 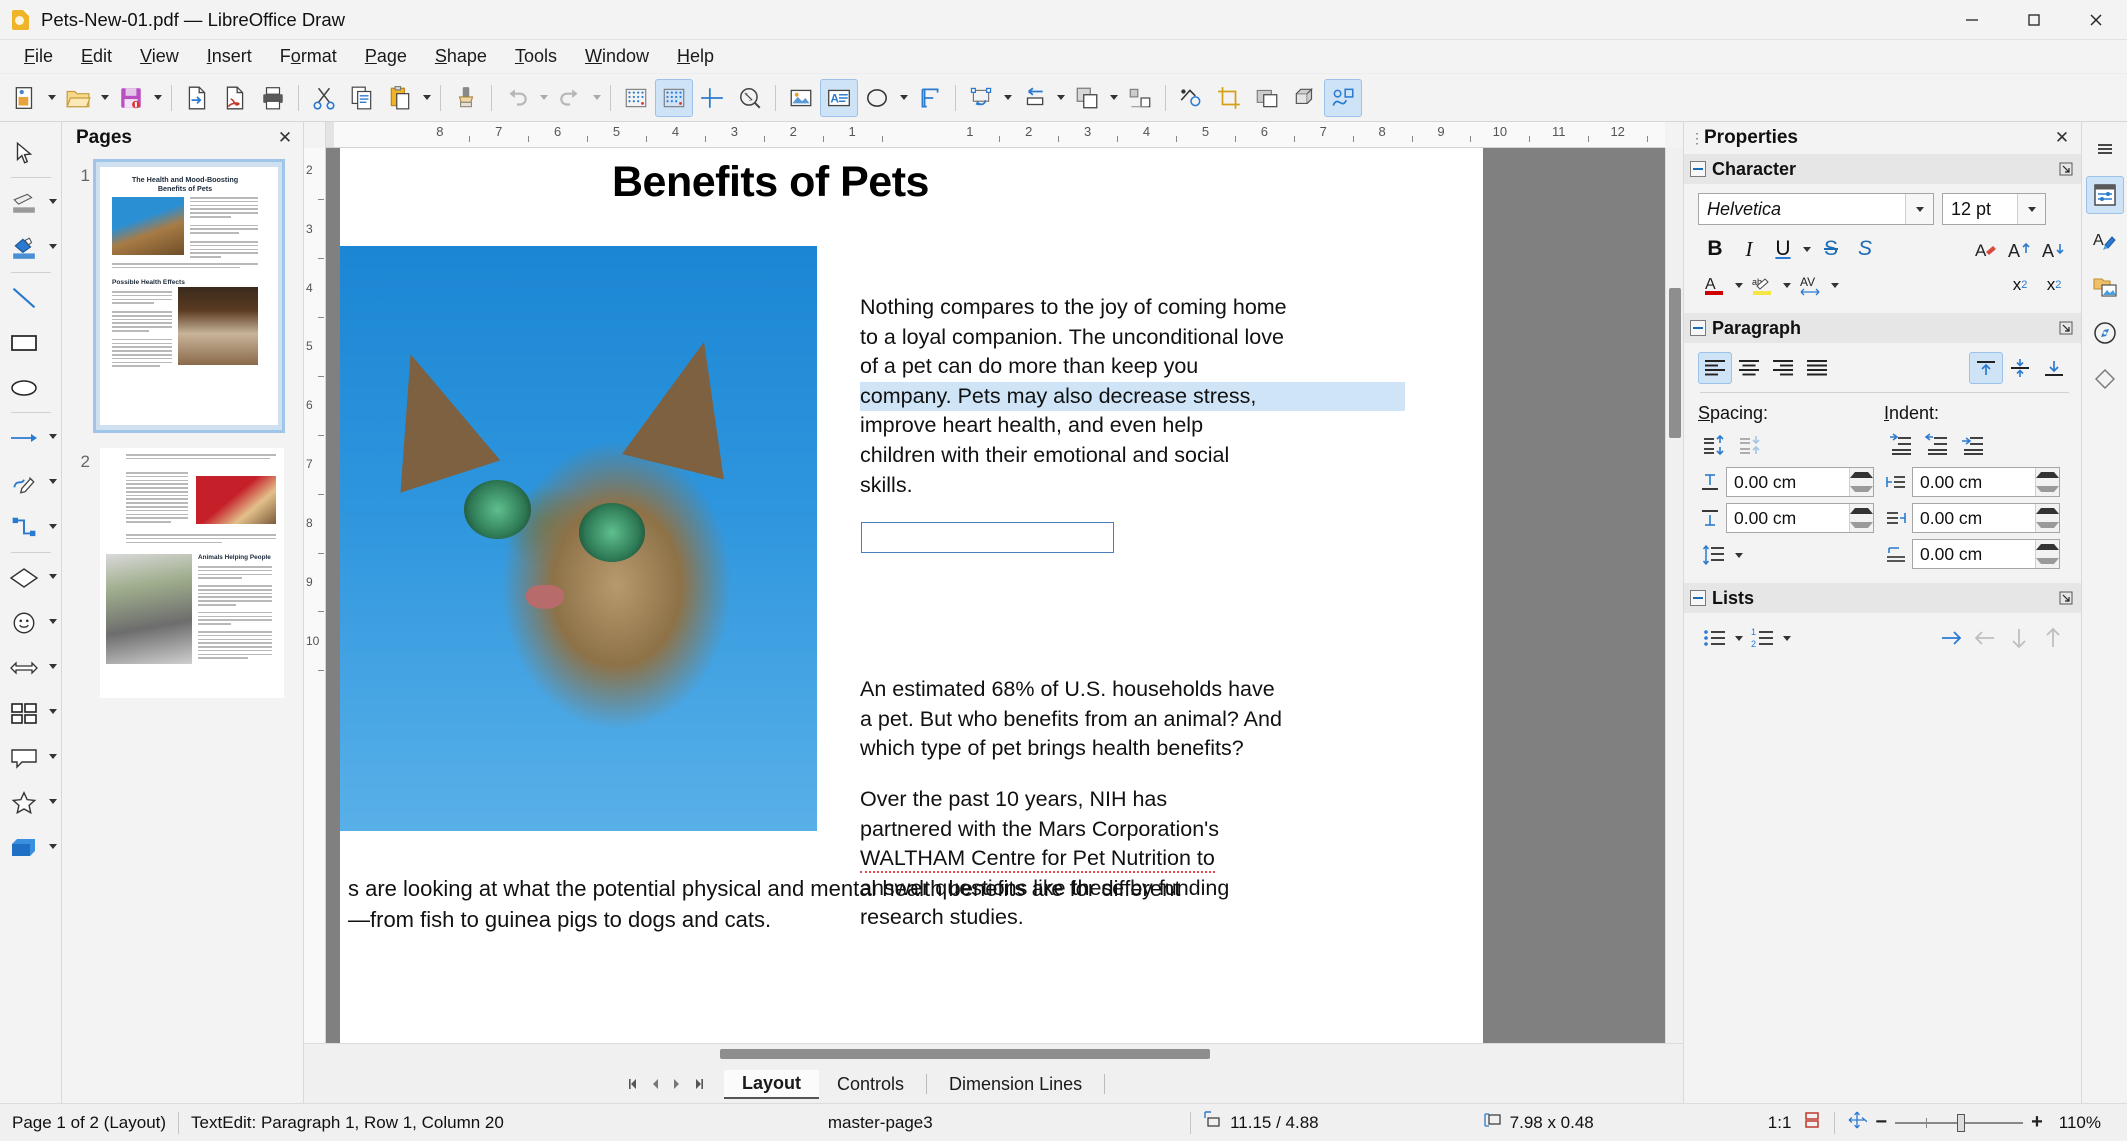 What do you see at coordinates (1865, 249) in the screenshot?
I see `shadow-button: S` at bounding box center [1865, 249].